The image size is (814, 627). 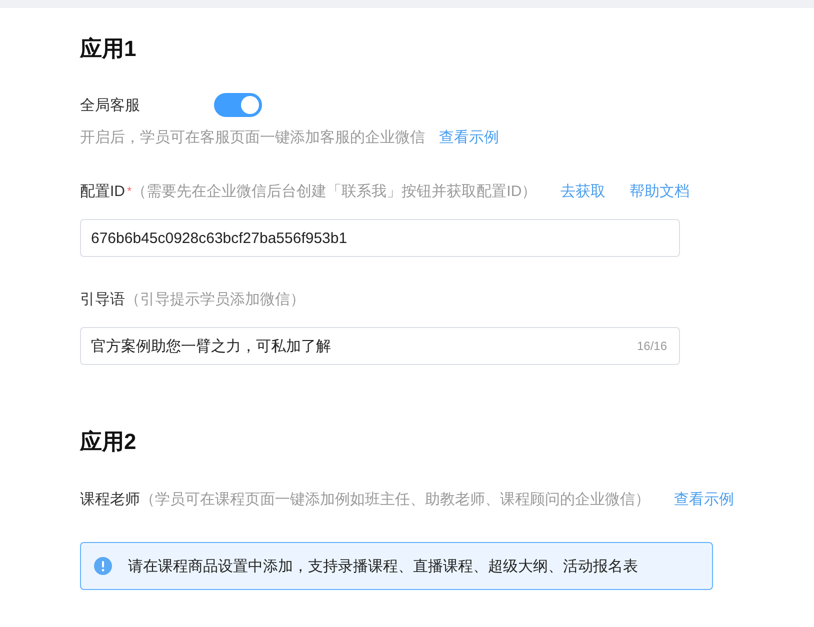 What do you see at coordinates (252, 137) in the screenshot?
I see `hint-text: 开启后，学员可在客服页面一键添加客服的企业微信` at bounding box center [252, 137].